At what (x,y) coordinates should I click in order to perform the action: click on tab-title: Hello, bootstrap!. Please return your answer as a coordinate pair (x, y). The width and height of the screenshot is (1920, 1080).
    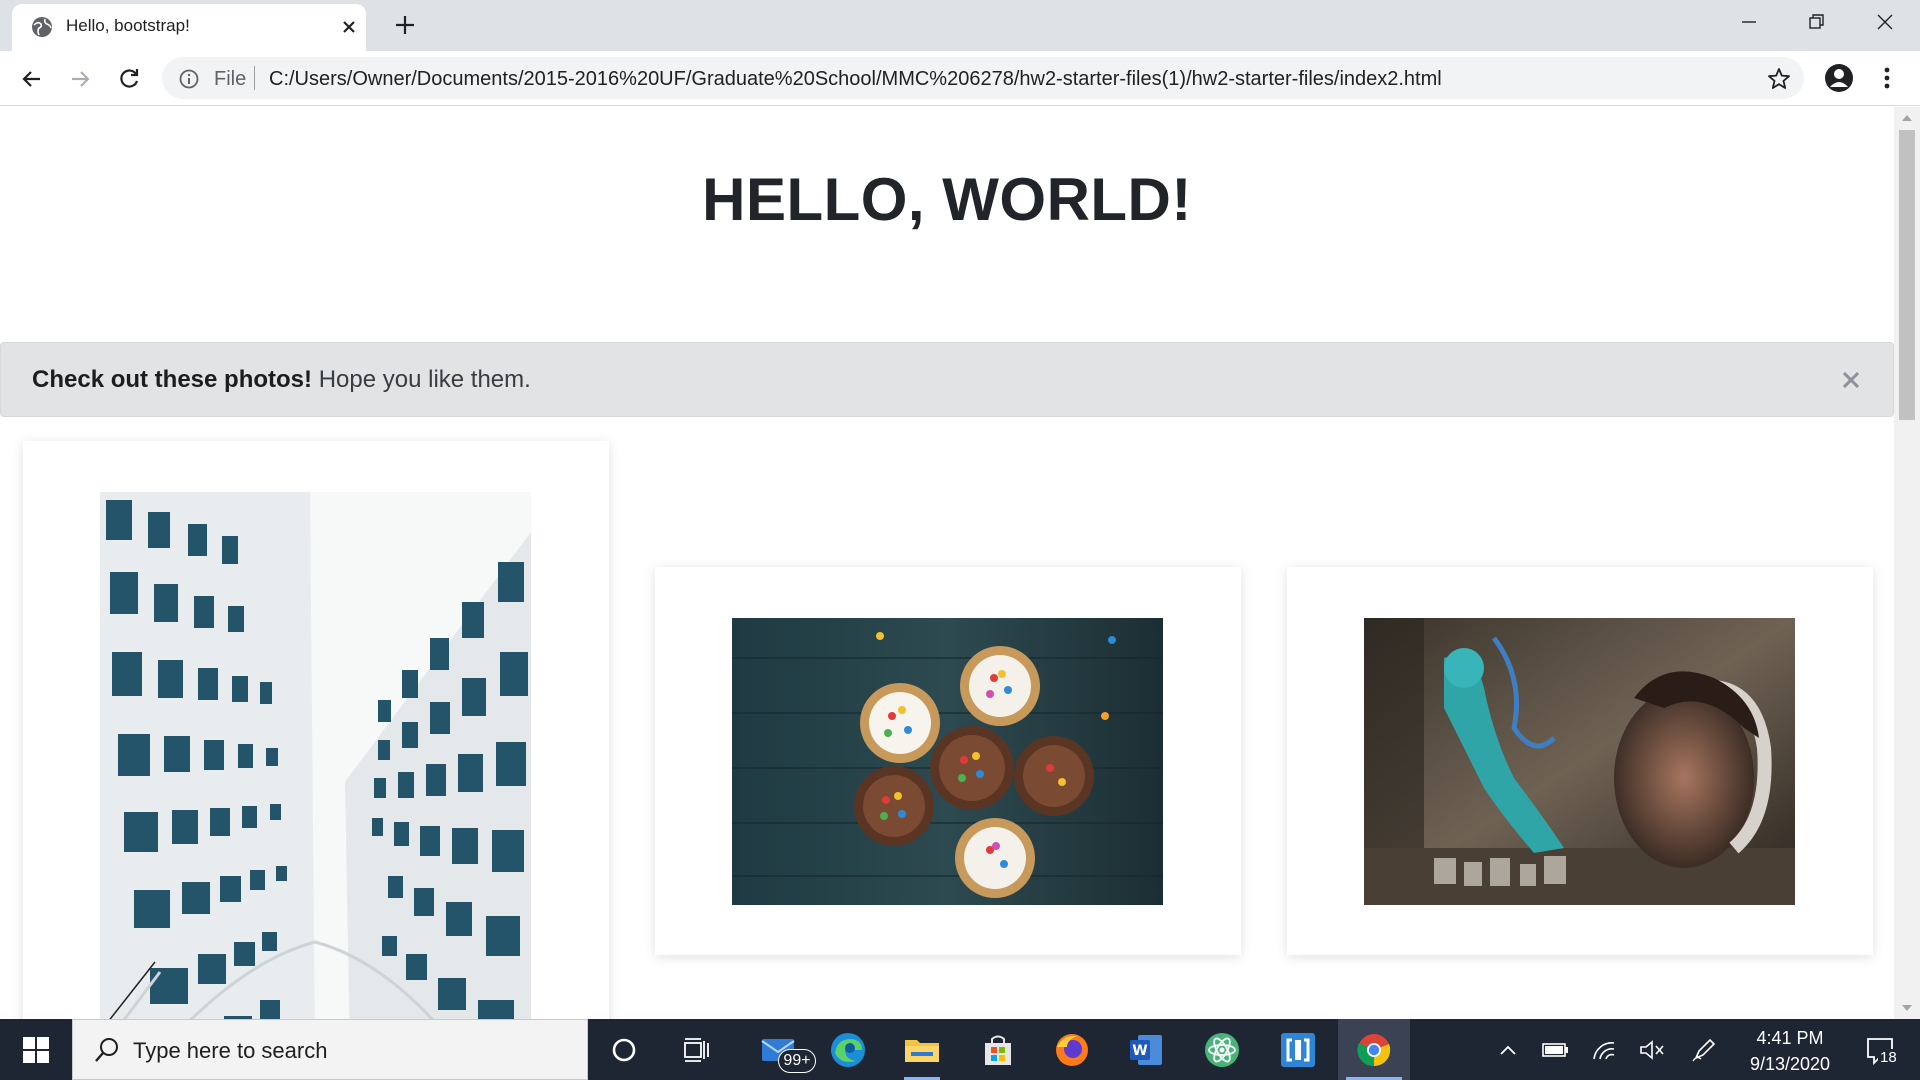
    Looking at the image, I should click on (128, 25).